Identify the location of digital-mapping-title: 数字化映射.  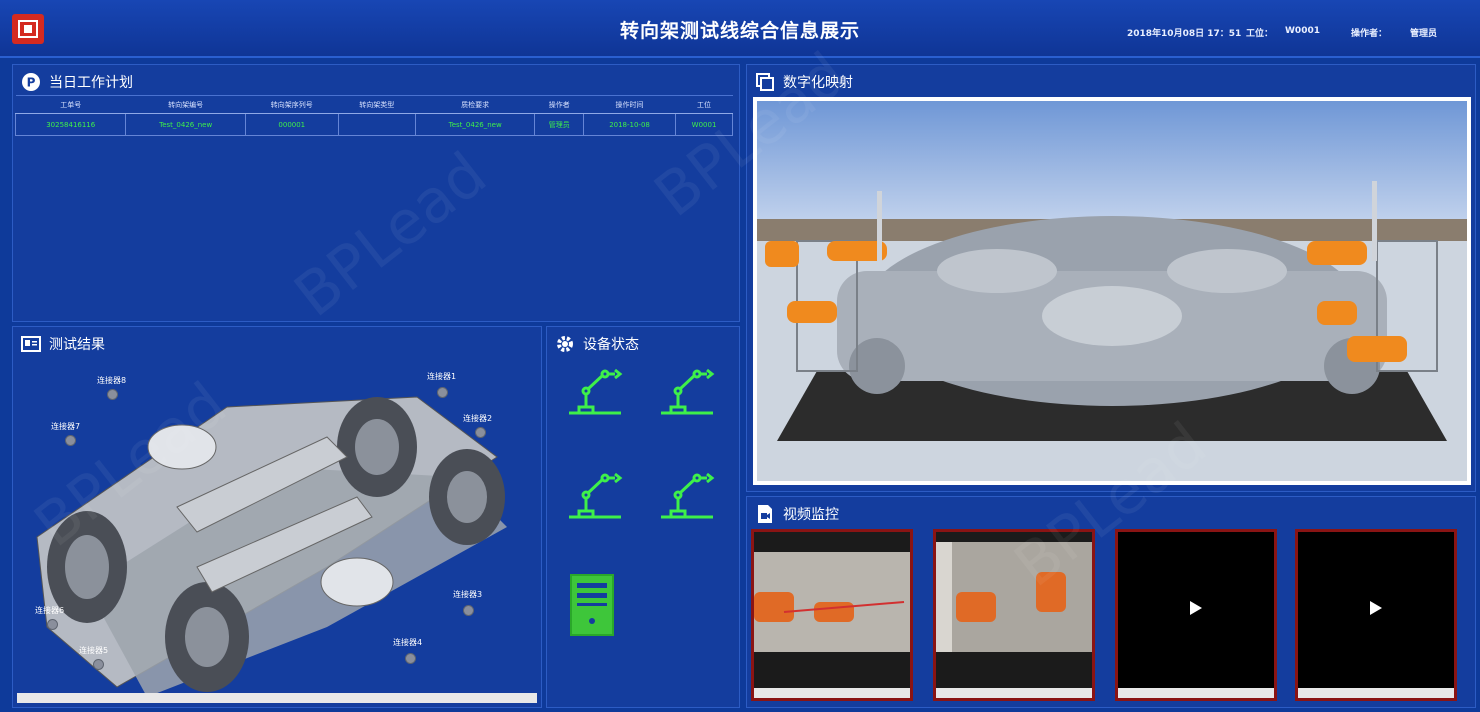
(818, 83).